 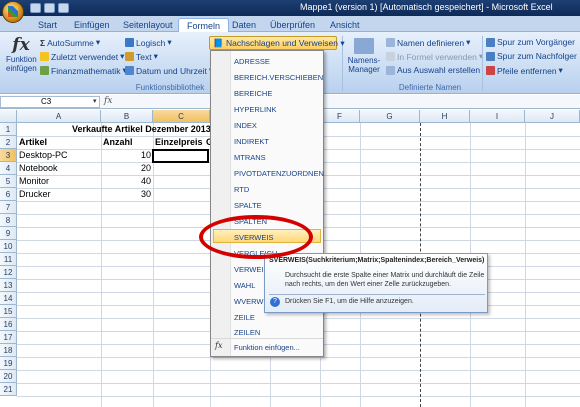 I want to click on row-header: 17, so click(x=8, y=337).